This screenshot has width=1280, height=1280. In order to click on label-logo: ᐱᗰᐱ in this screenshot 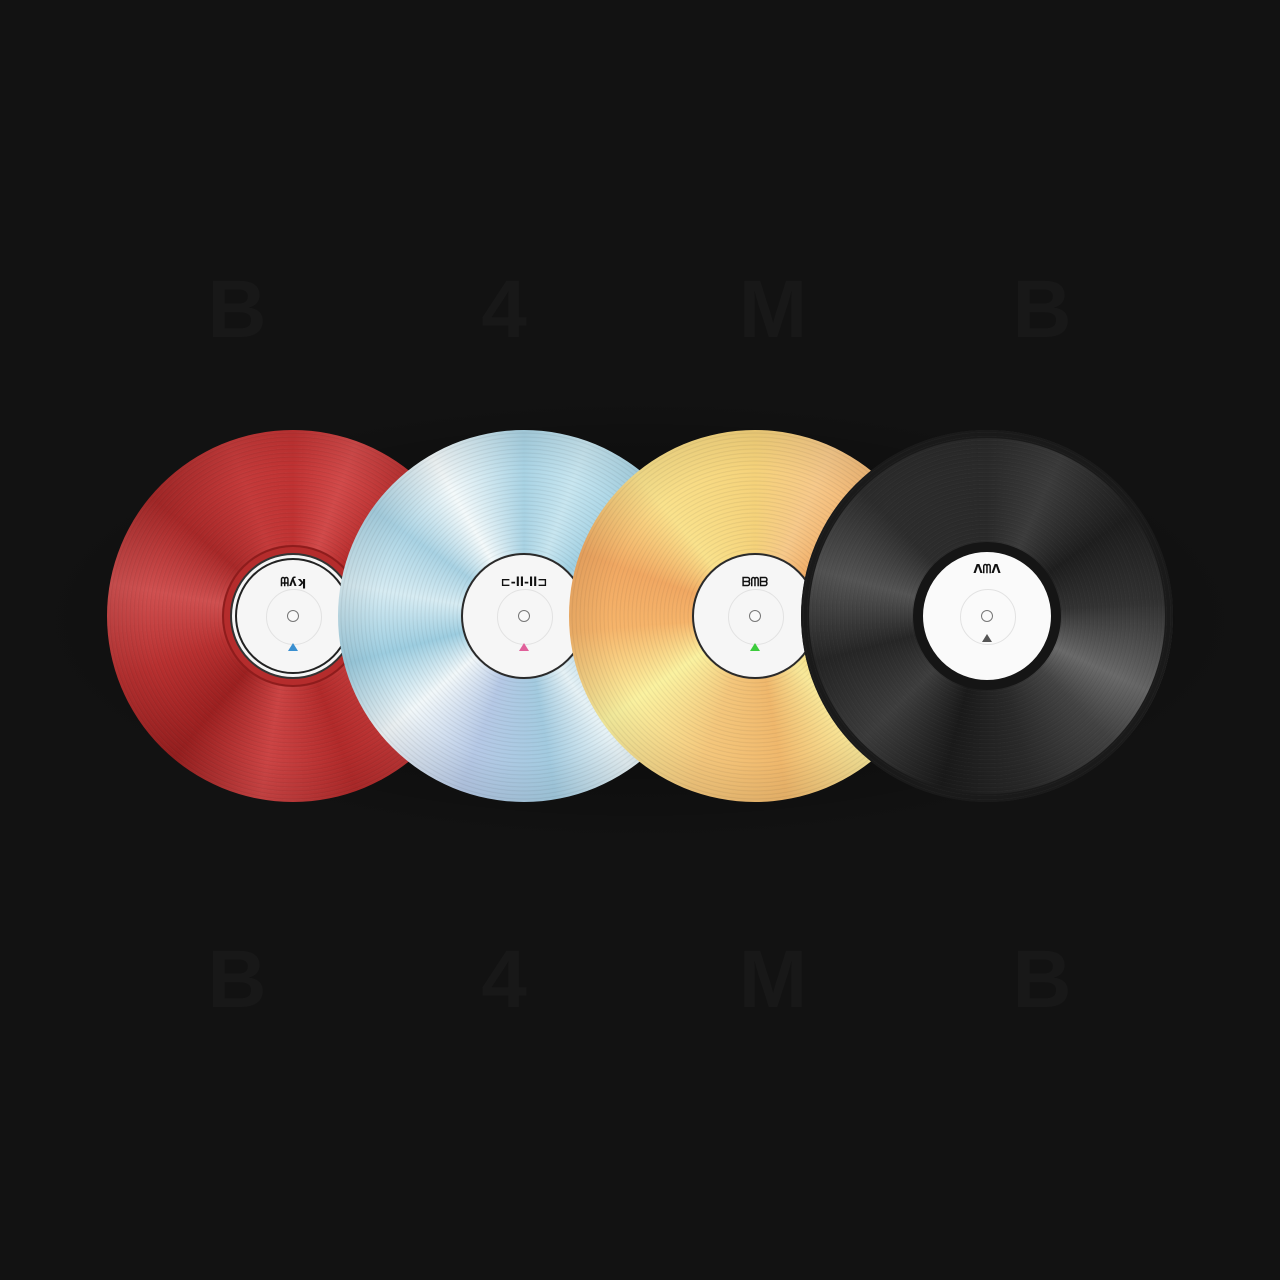, I will do `click(987, 569)`.